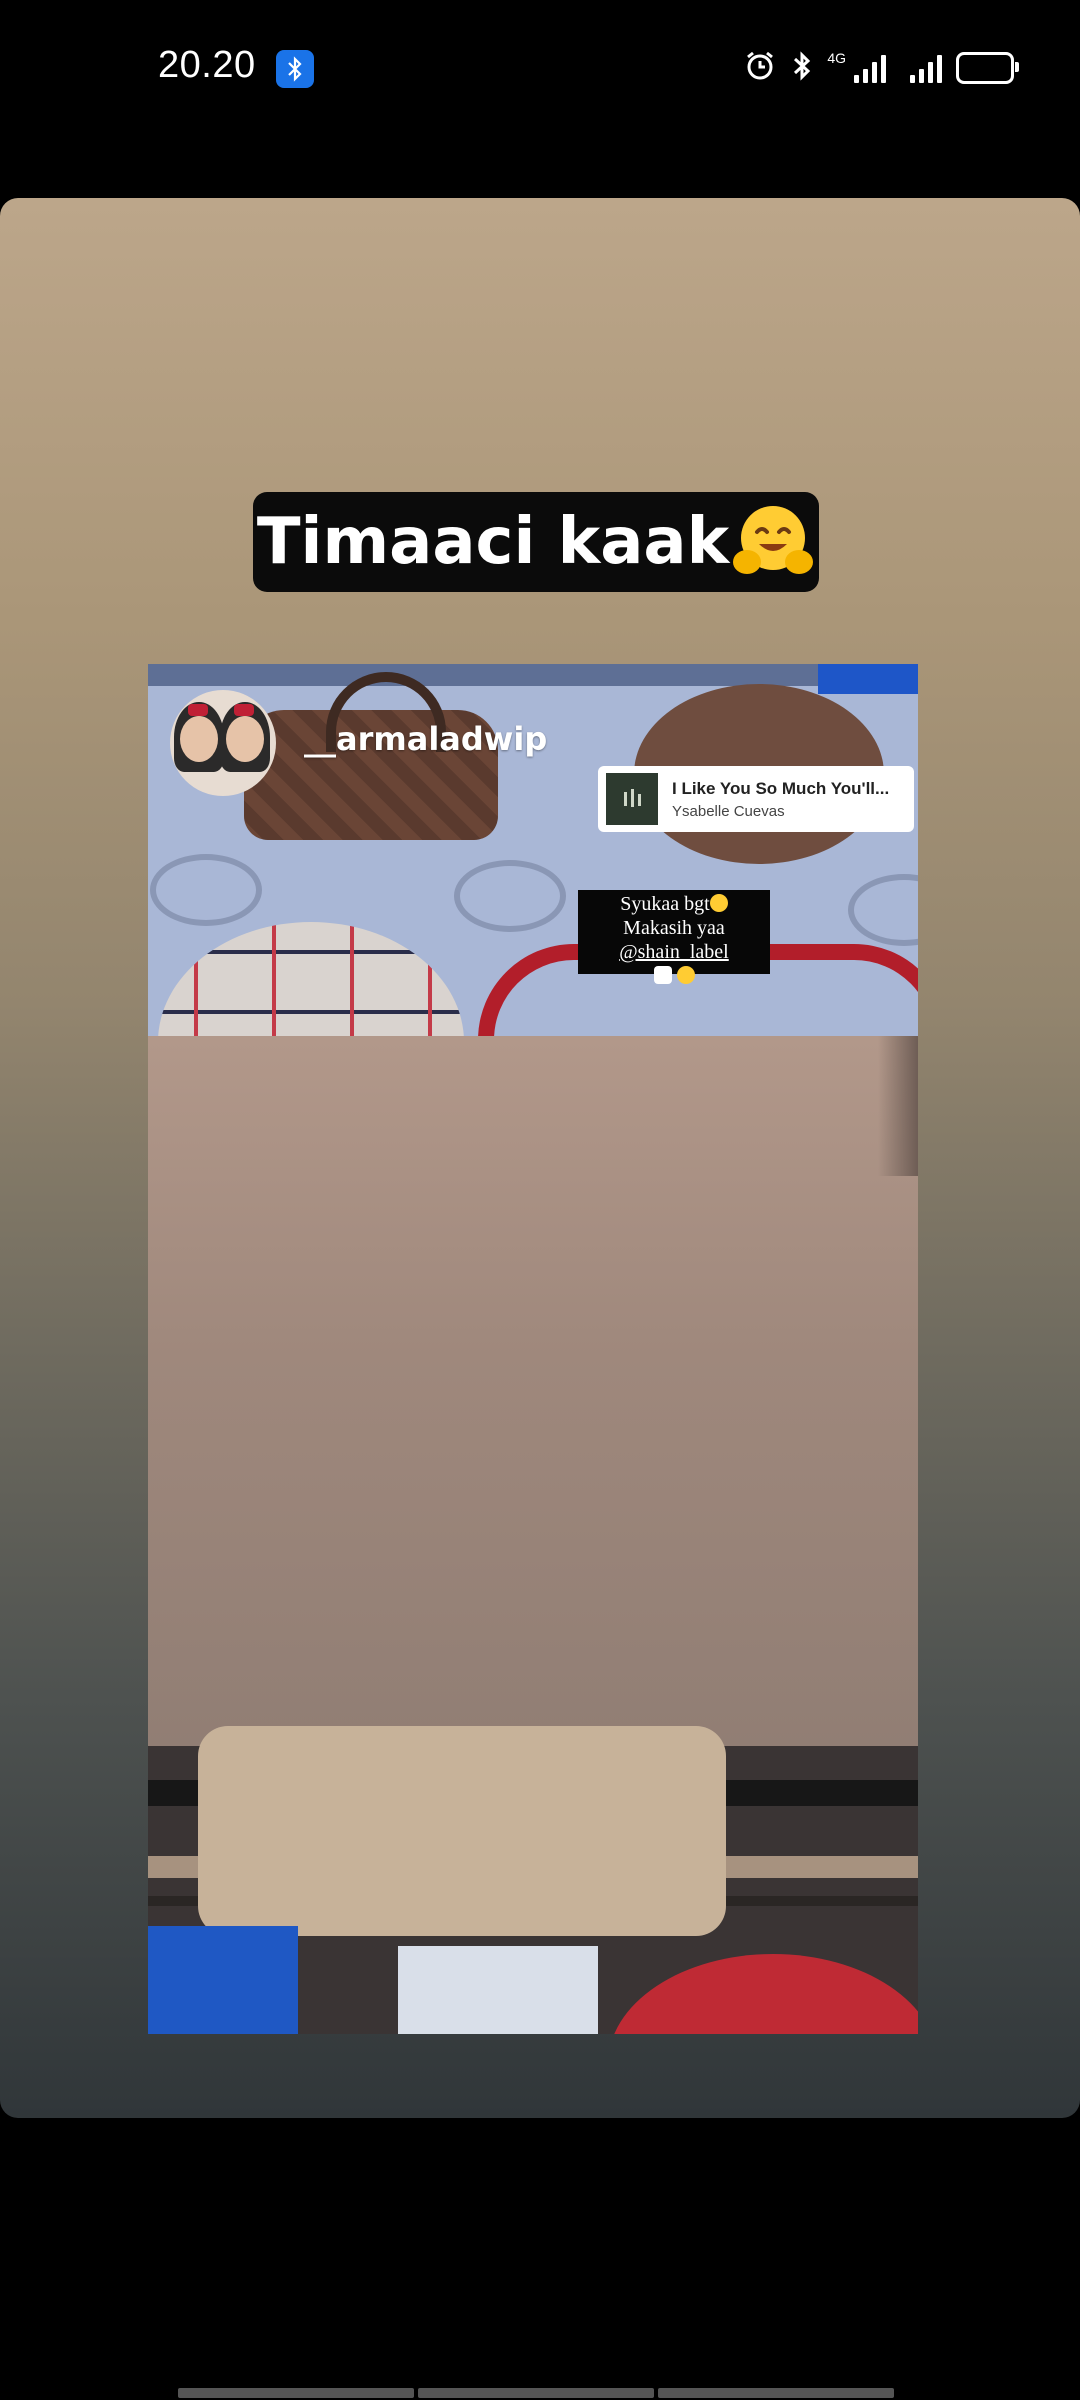 The width and height of the screenshot is (1080, 2400). I want to click on alarm-icon, so click(760, 68).